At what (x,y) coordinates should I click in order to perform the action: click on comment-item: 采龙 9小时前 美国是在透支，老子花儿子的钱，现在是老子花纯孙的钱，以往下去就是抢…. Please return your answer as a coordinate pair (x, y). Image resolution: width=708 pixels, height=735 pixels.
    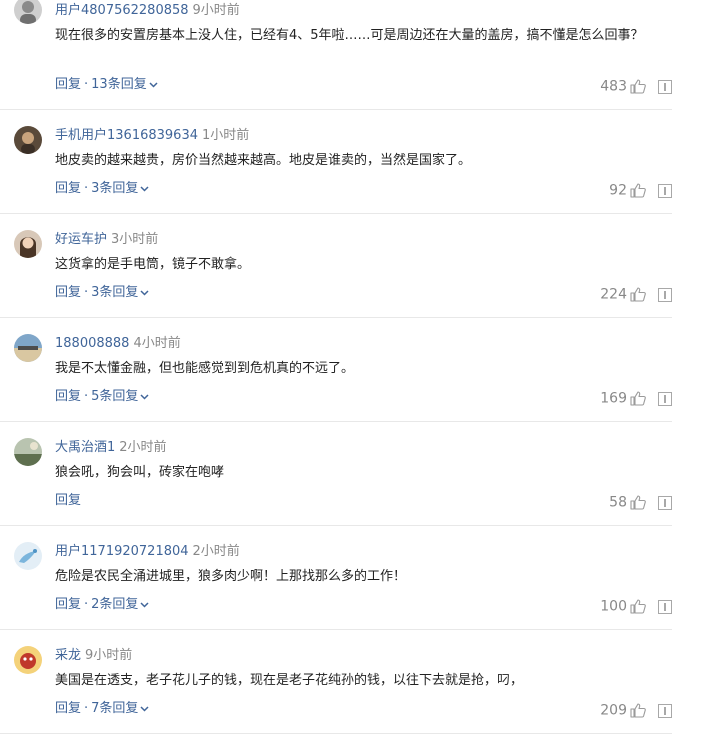
    Looking at the image, I should click on (336, 682).